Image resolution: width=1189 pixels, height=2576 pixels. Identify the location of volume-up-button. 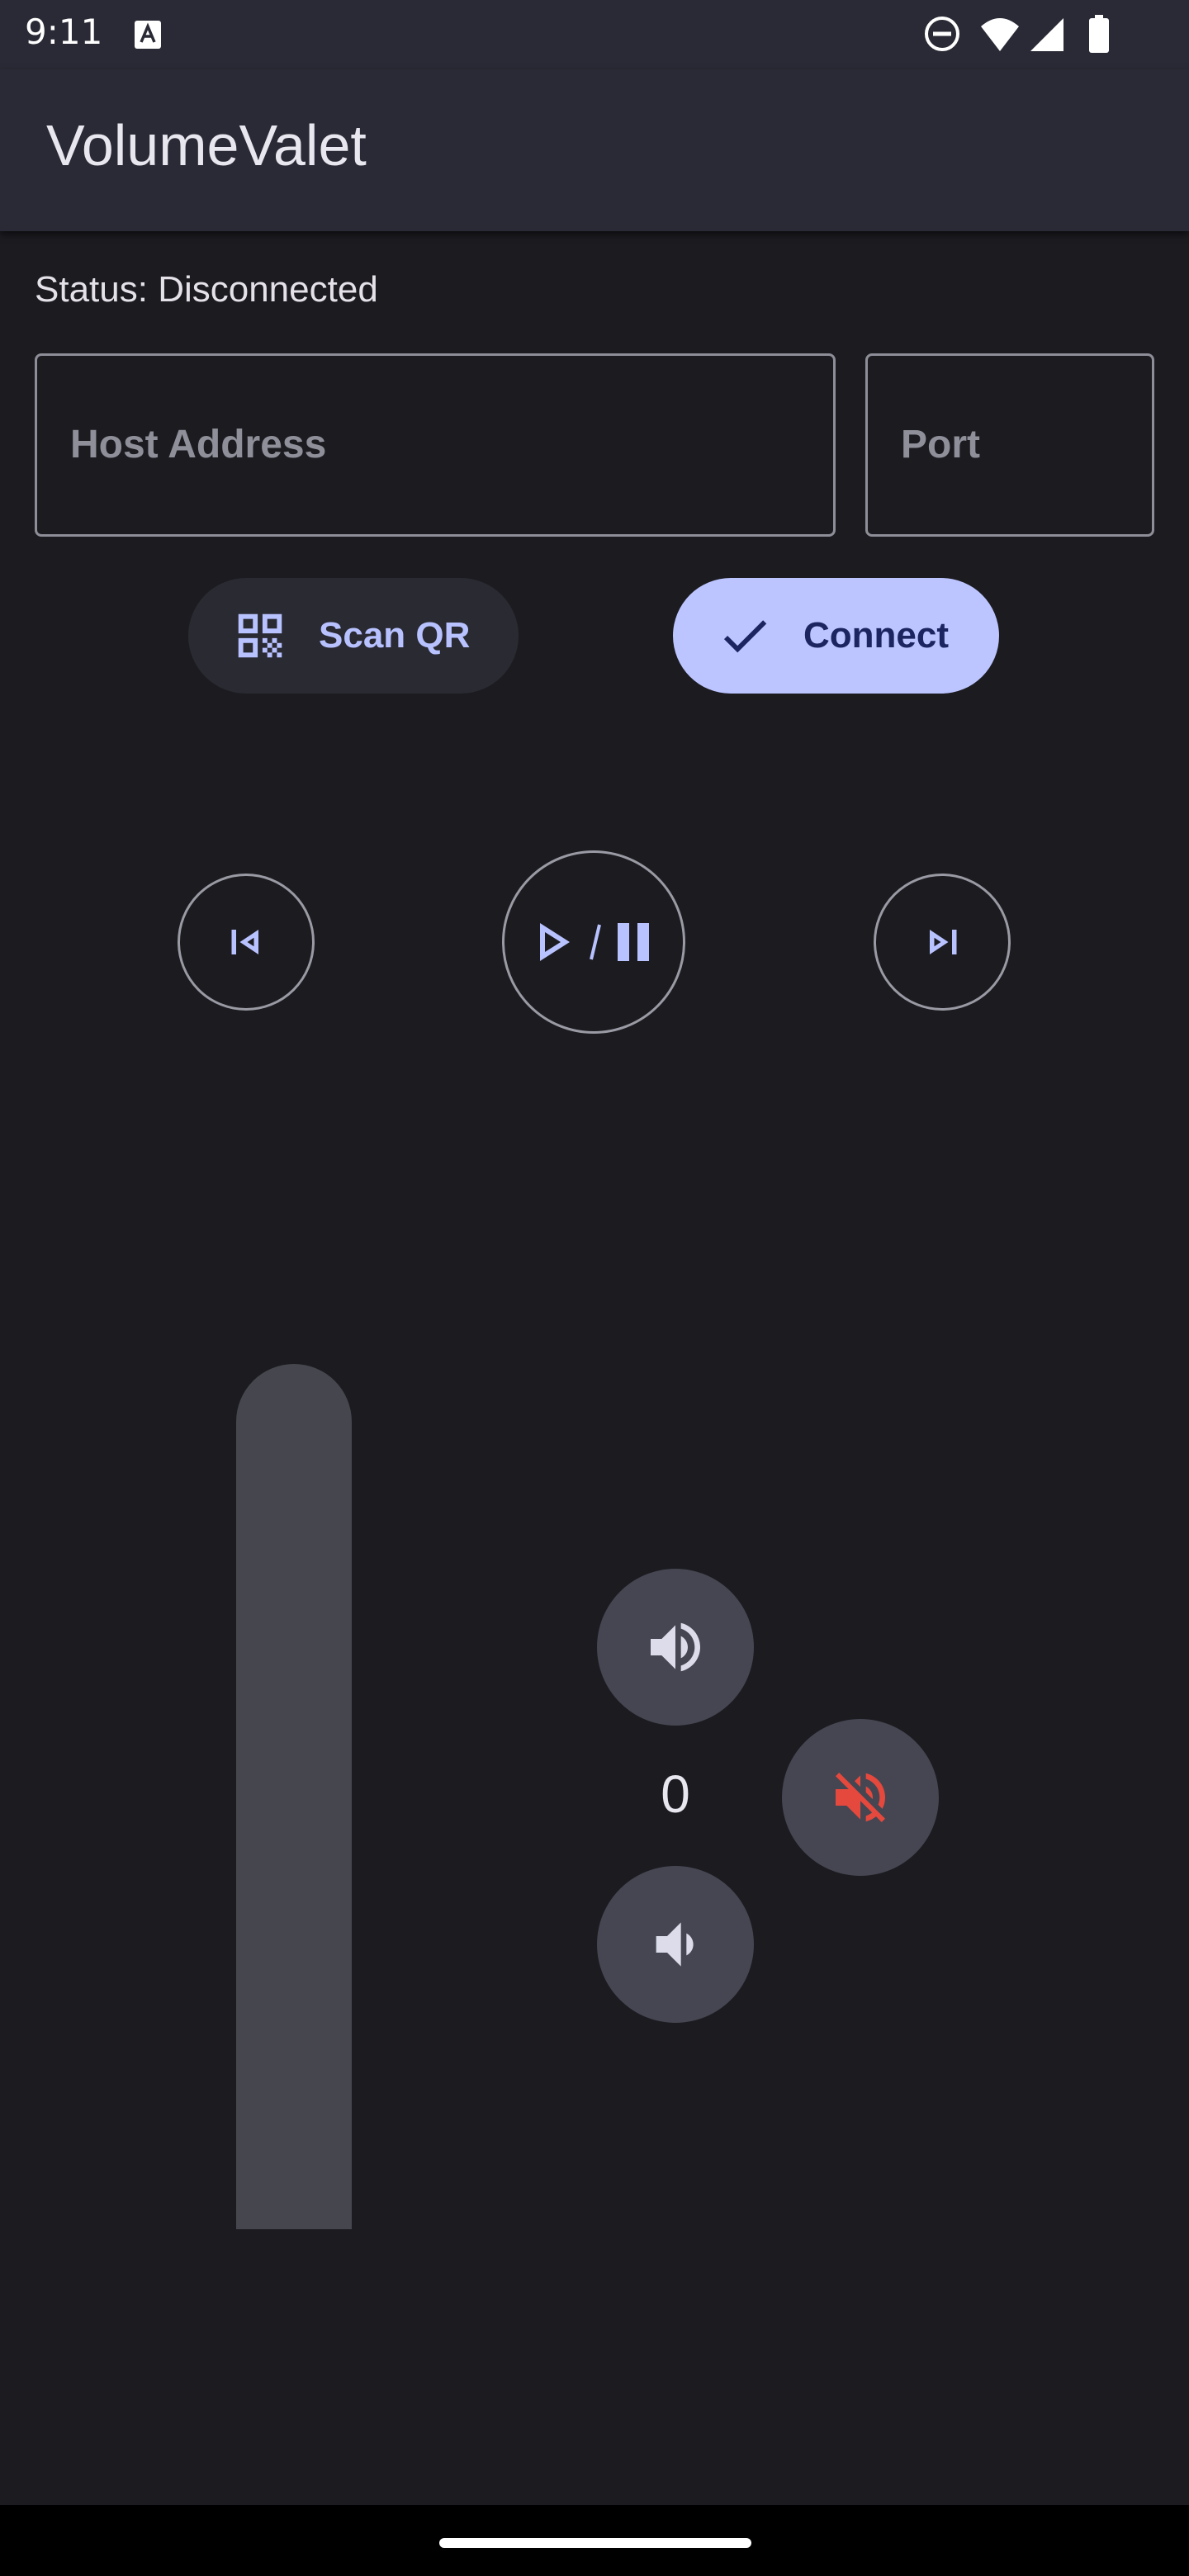
(675, 1647).